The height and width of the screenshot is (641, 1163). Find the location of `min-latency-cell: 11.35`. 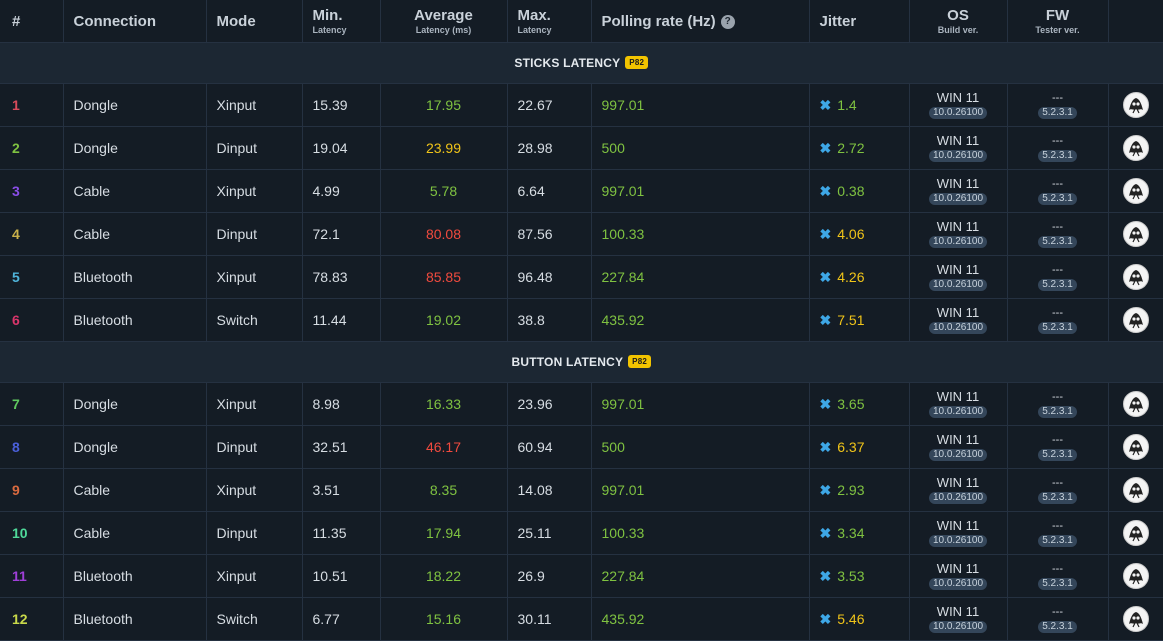

min-latency-cell: 11.35 is located at coordinates (341, 533).